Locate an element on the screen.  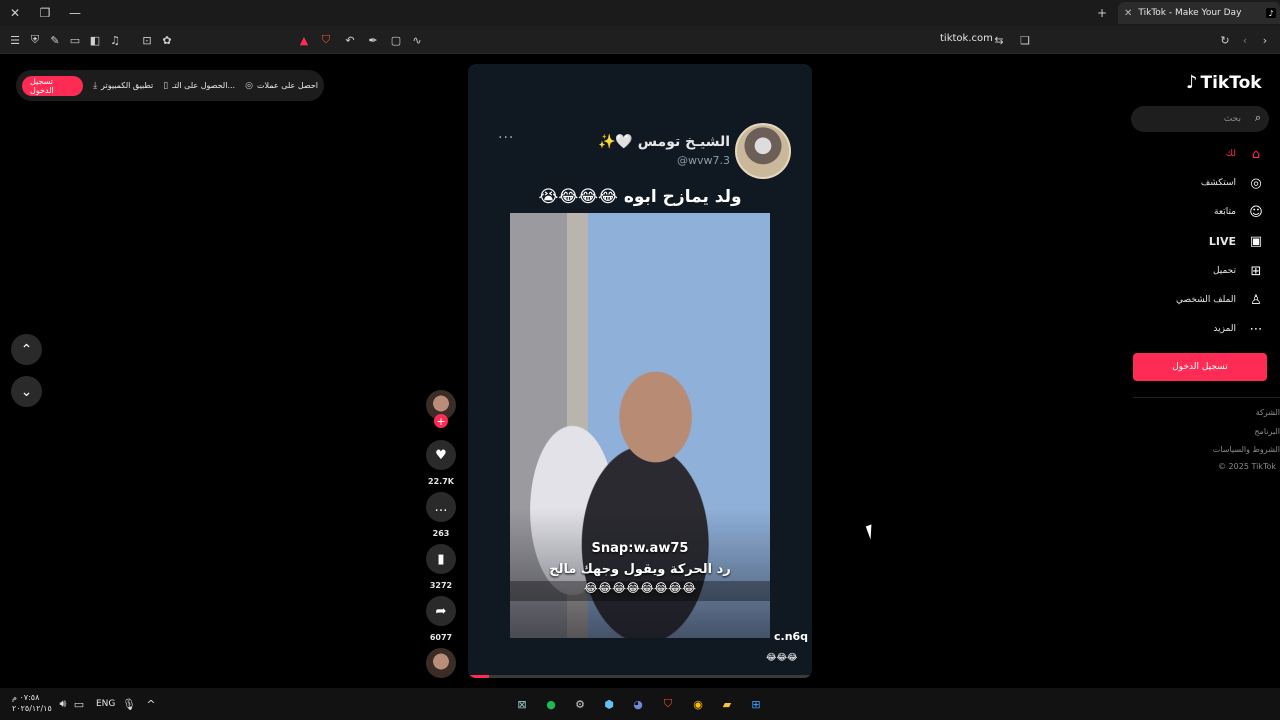
video-progress-fill is located at coordinates (478, 676).